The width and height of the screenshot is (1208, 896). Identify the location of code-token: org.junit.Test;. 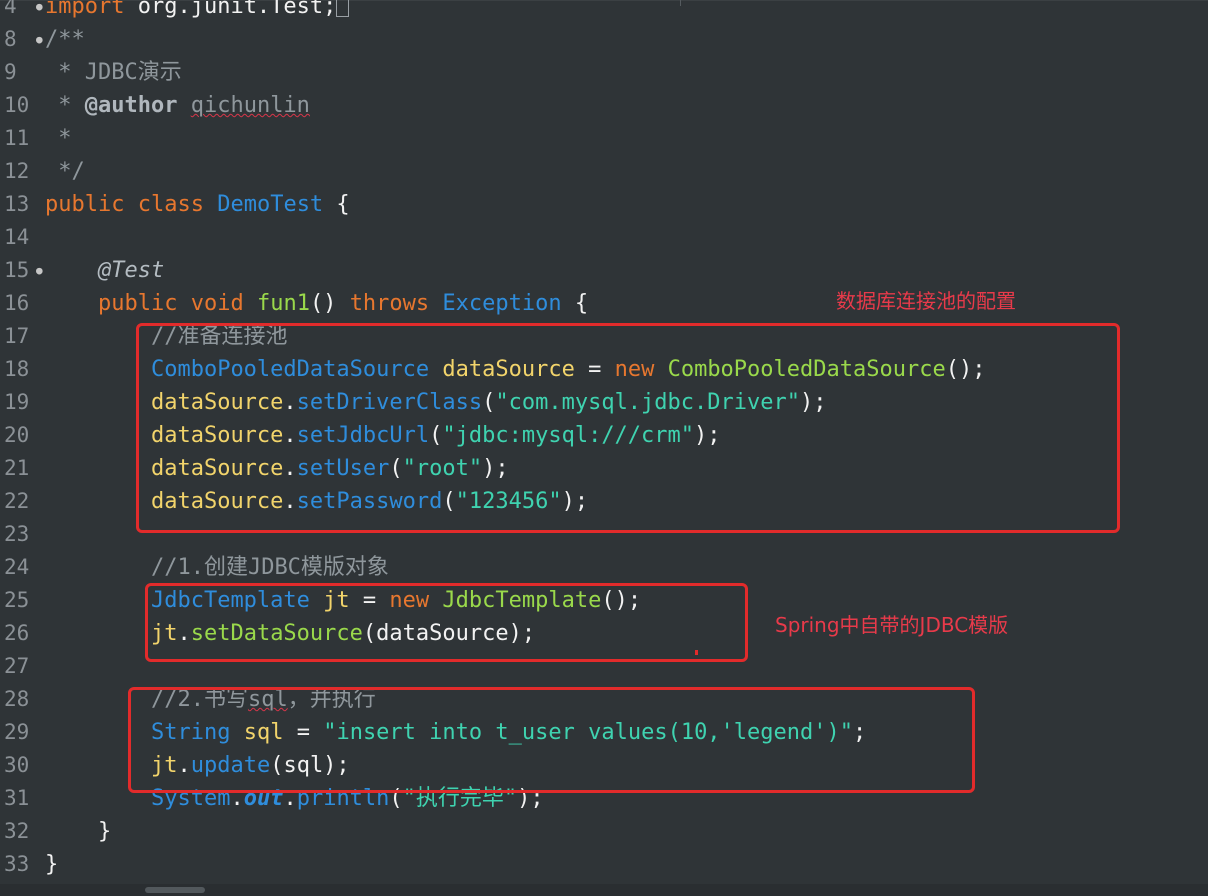
(230, 9).